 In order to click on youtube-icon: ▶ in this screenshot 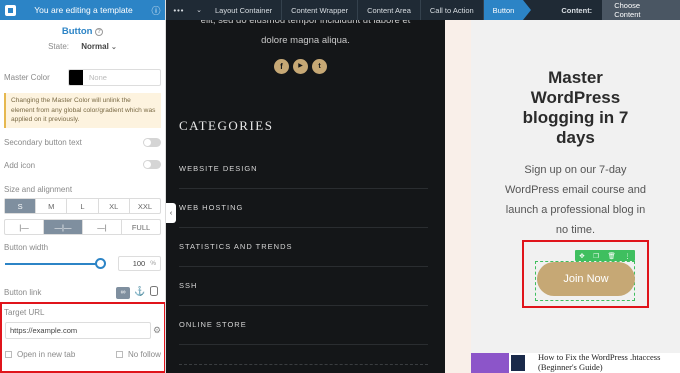, I will do `click(300, 66)`.